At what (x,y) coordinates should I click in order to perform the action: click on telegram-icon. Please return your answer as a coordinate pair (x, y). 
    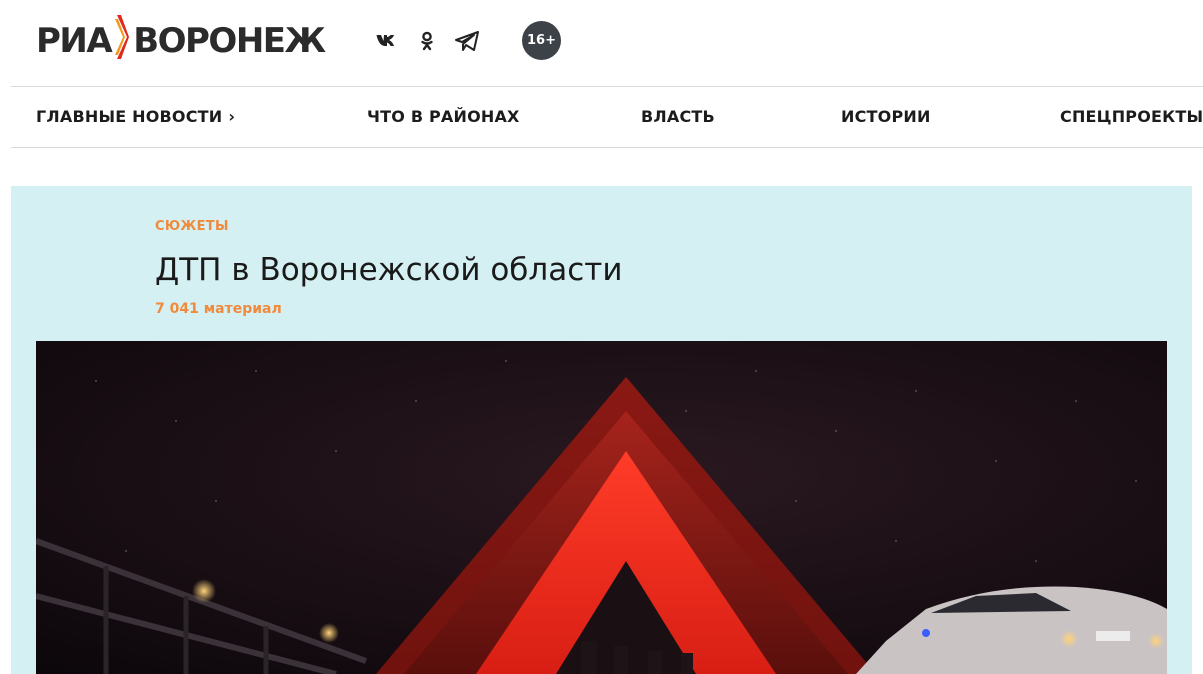
    Looking at the image, I should click on (467, 41).